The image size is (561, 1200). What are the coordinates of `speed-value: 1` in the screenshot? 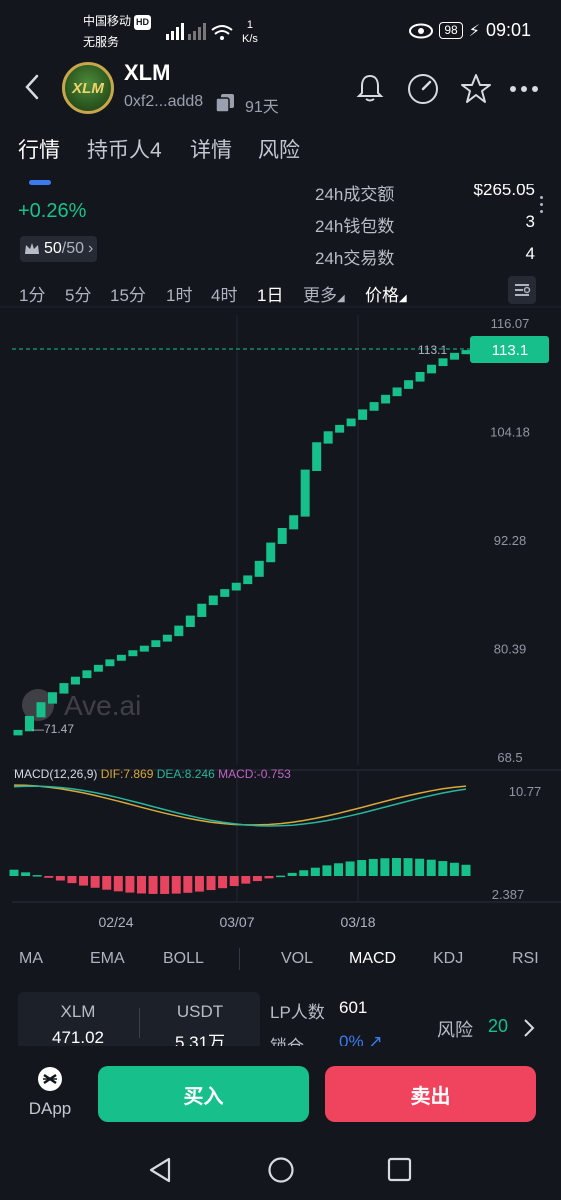 It's located at (250, 25).